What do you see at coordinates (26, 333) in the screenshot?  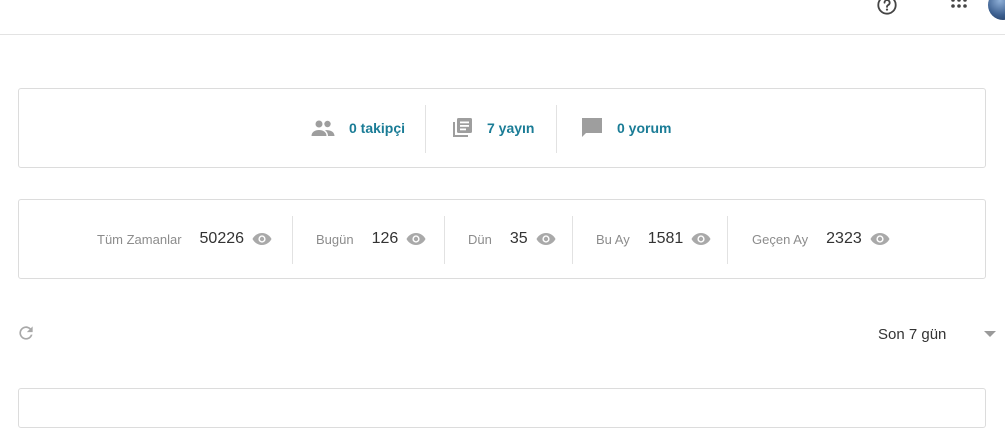 I see `refresh-icon` at bounding box center [26, 333].